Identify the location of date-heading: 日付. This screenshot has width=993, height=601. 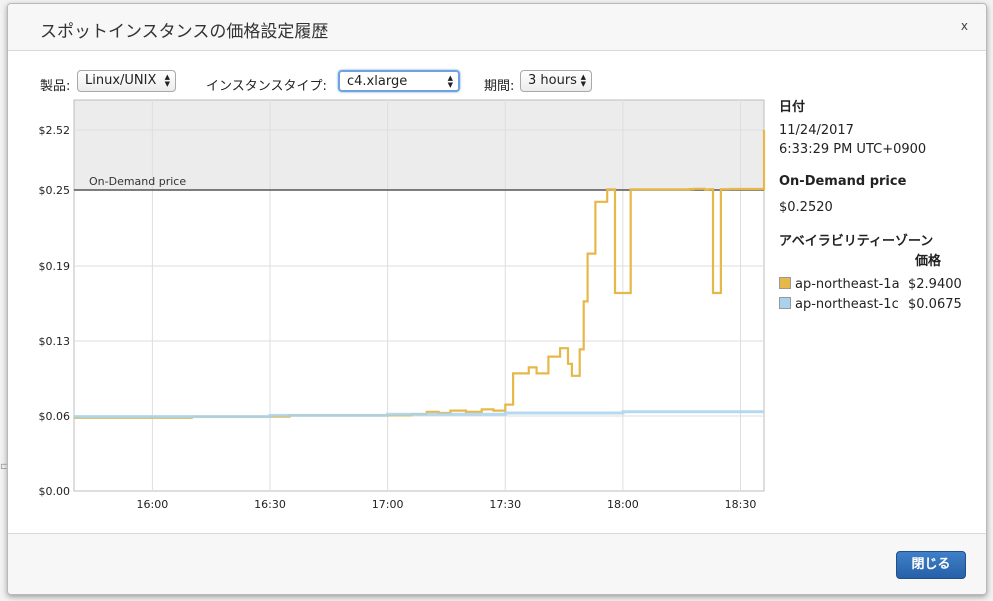
(792, 107).